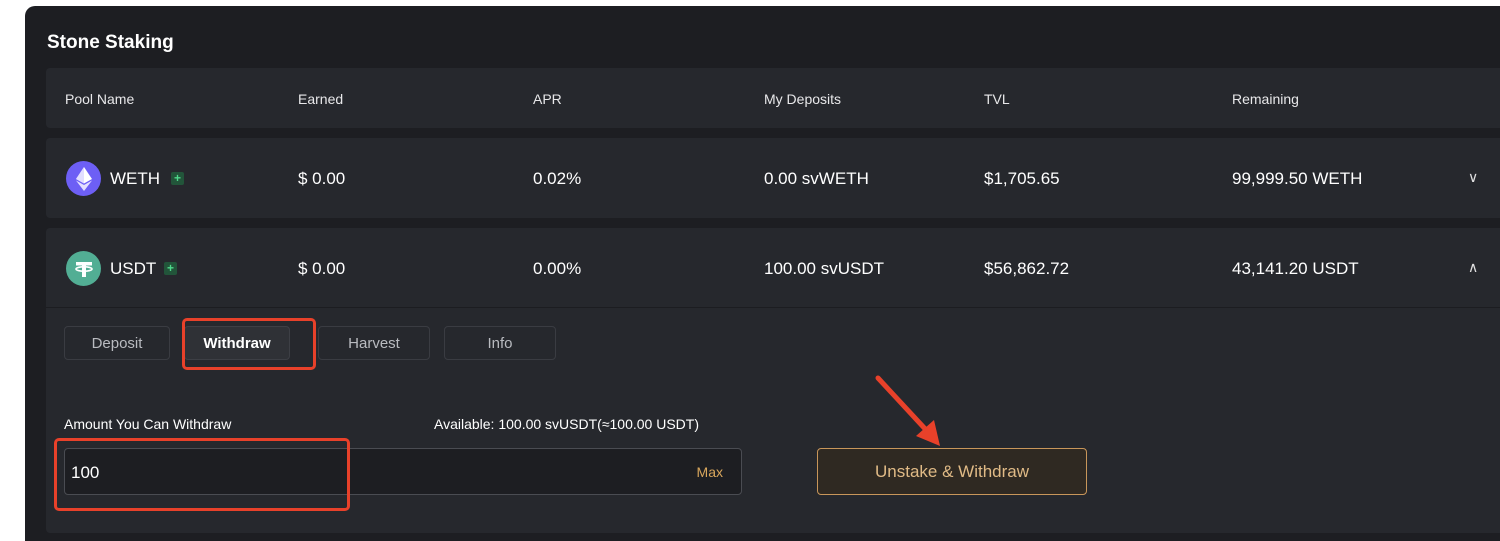 This screenshot has height=541, width=1500. I want to click on row-divider, so click(773, 307).